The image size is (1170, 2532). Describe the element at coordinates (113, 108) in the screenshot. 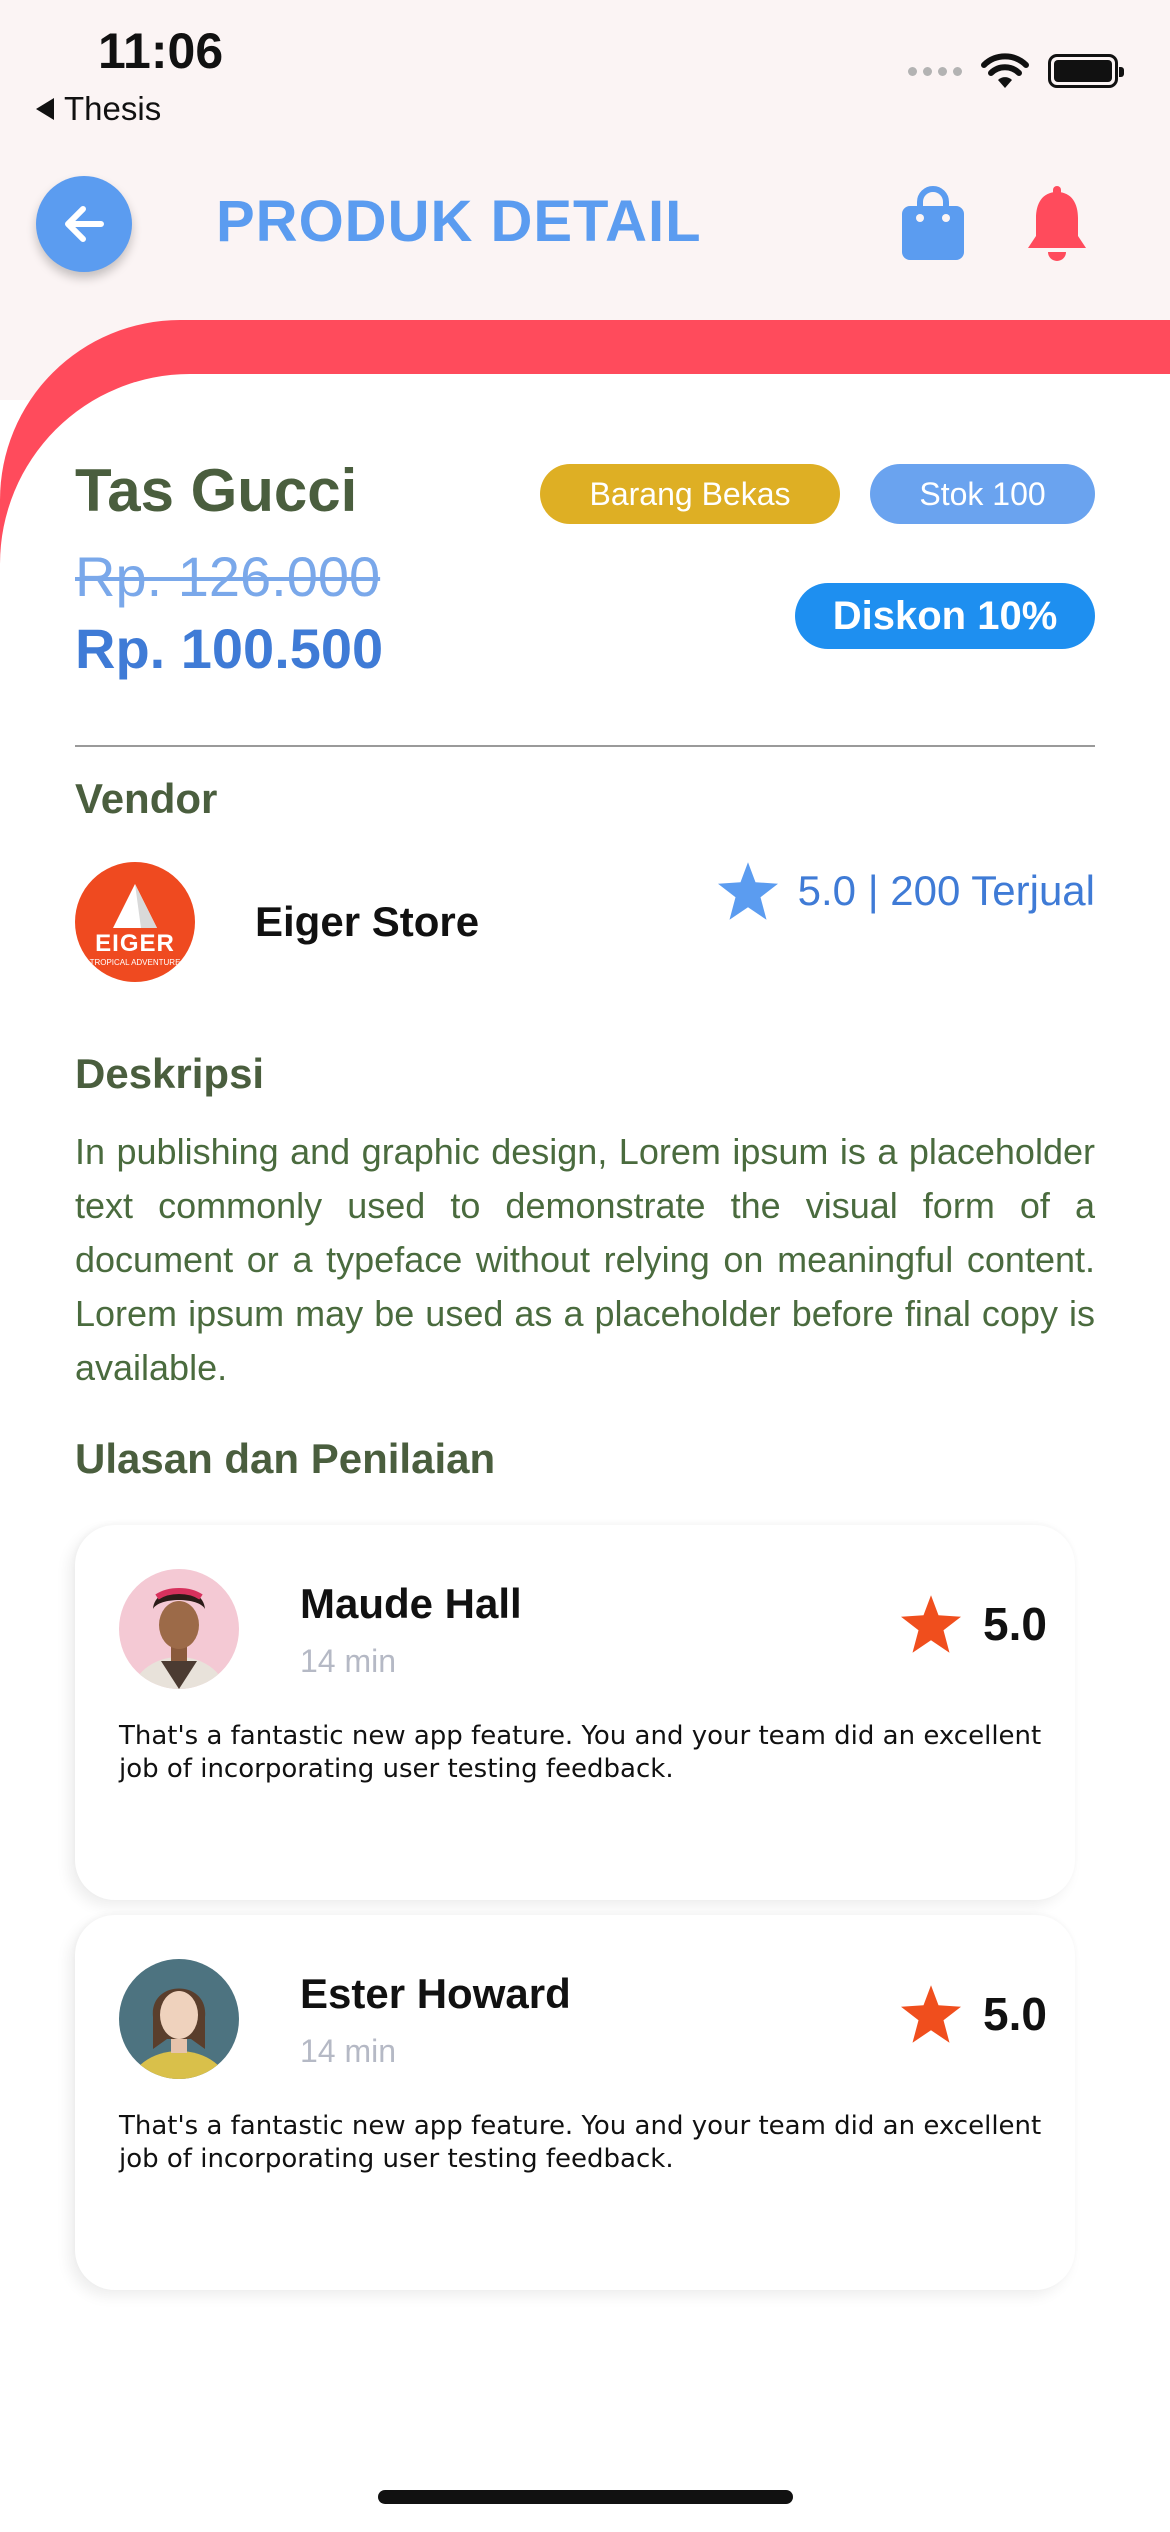

I see `back-to-app-label: Thesis` at that location.